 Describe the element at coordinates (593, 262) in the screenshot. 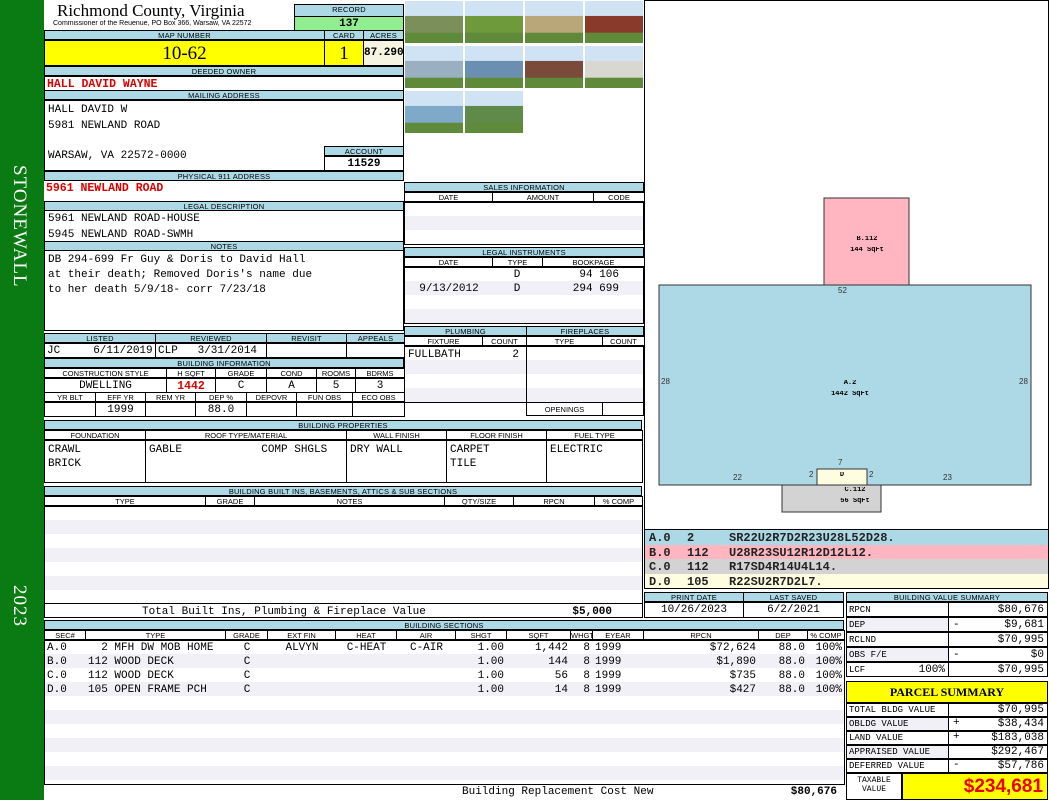

I see `legal-instruments-header: BOOKPAGE` at that location.